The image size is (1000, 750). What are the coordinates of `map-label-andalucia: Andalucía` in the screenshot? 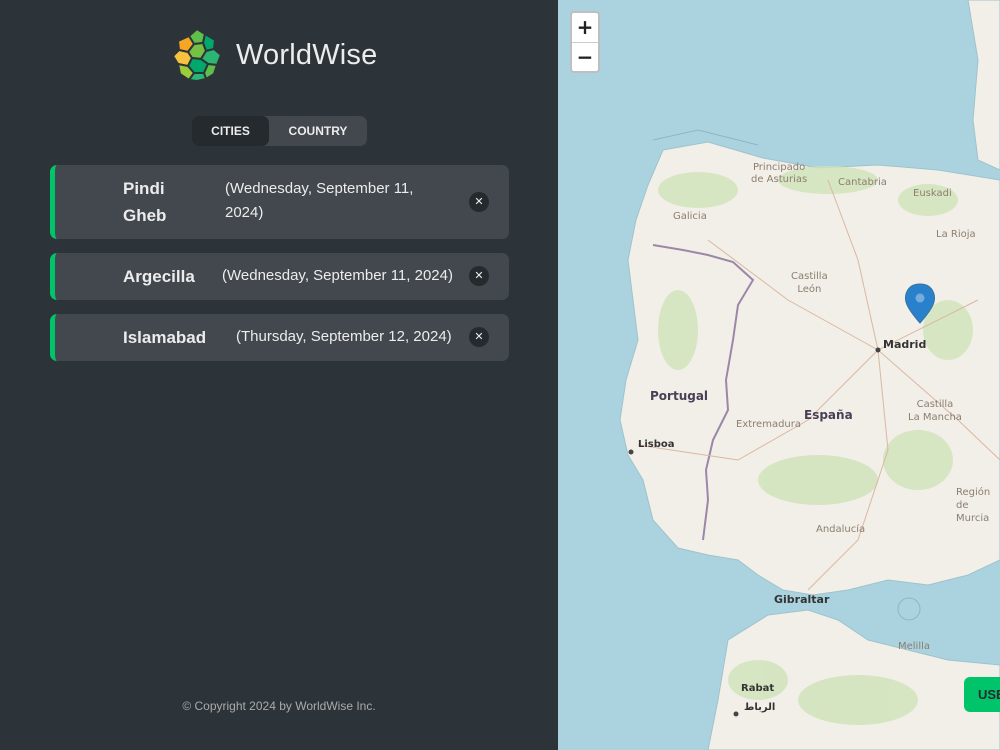 It's located at (841, 529).